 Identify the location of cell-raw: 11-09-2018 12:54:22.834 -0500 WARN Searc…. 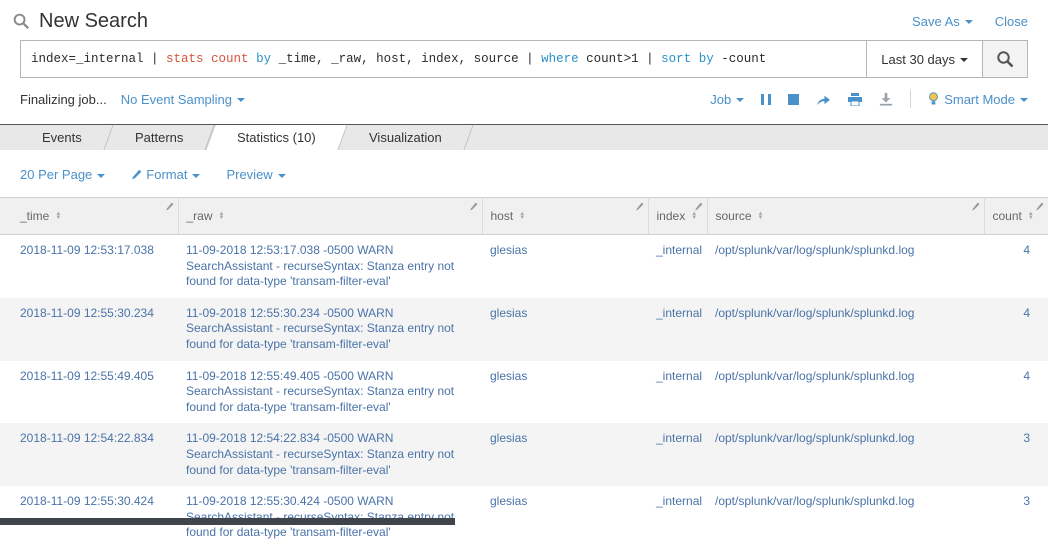
(330, 454).